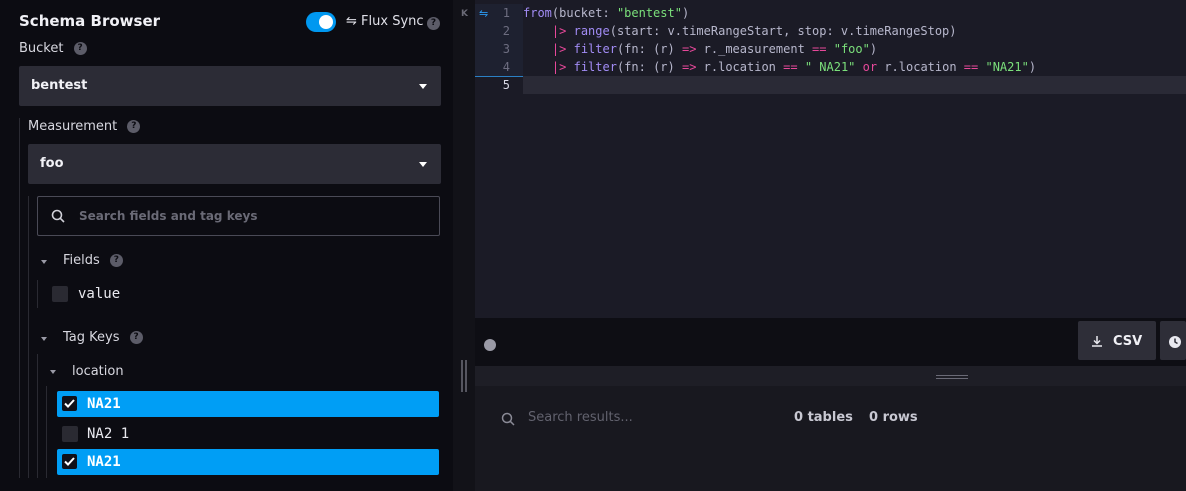 This screenshot has width=1186, height=491. I want to click on flux-sync-toggle, so click(321, 22).